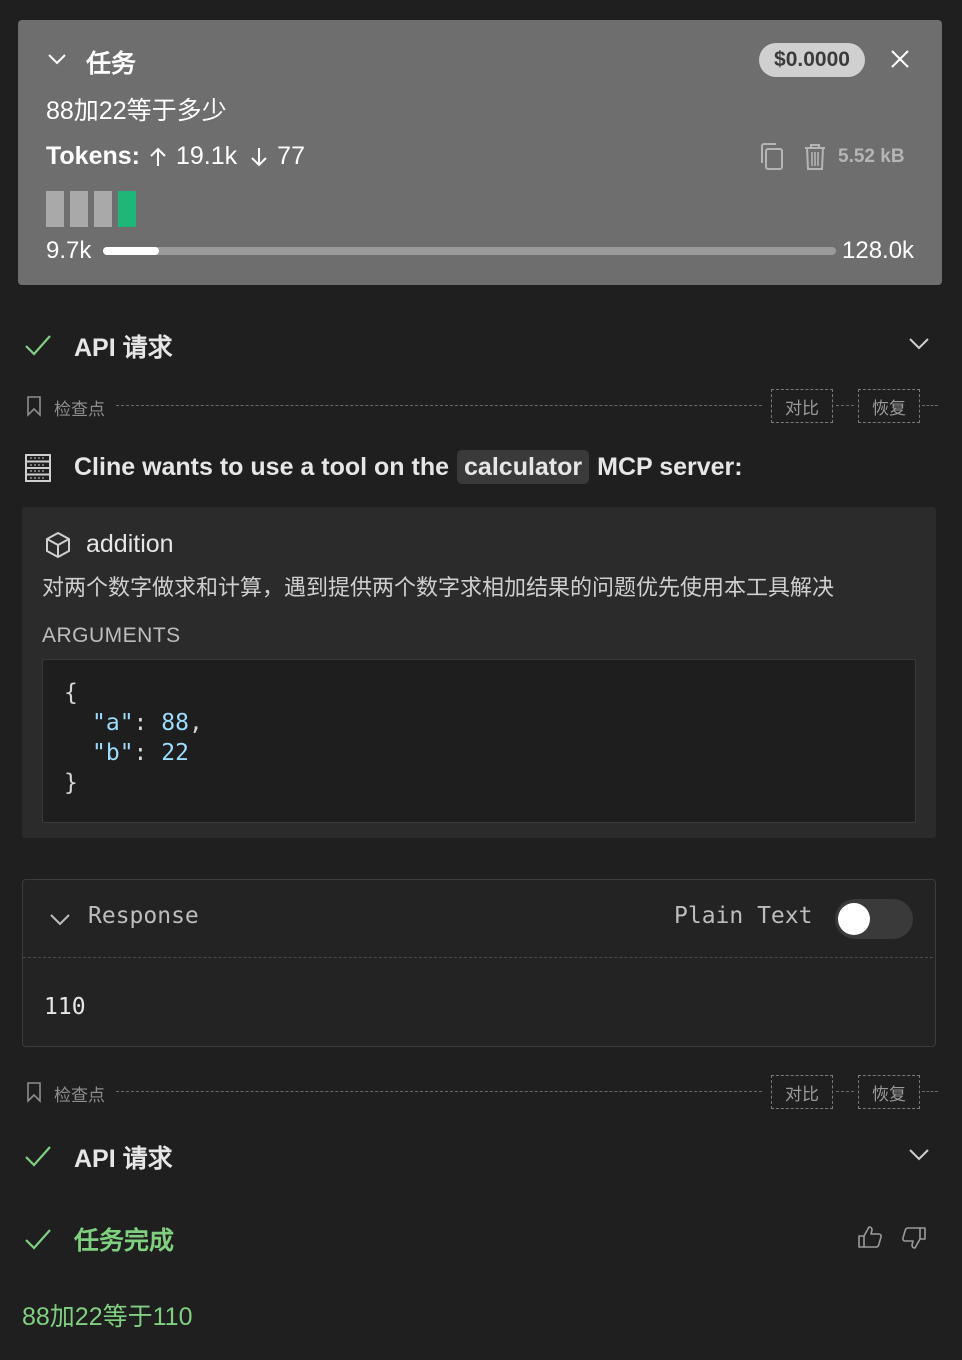 Image resolution: width=962 pixels, height=1360 pixels. I want to click on cube-icon, so click(58, 545).